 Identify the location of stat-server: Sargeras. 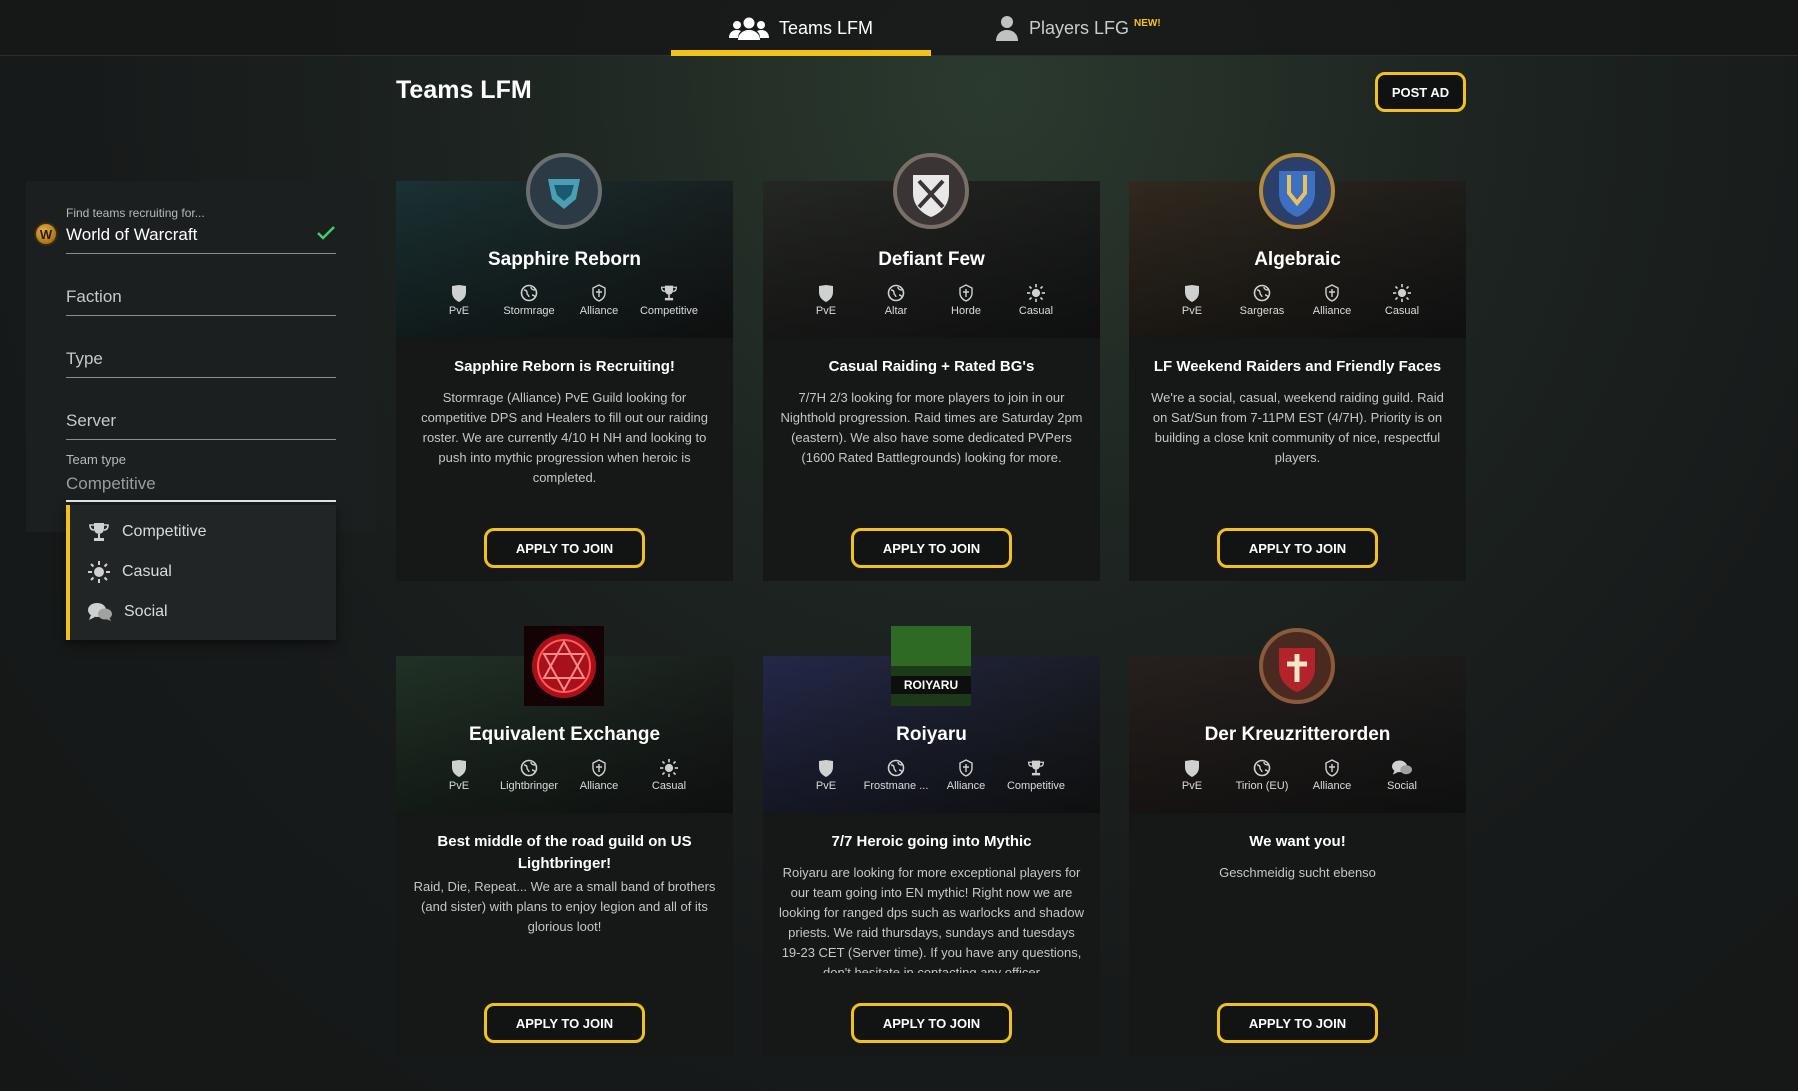
(1262, 300).